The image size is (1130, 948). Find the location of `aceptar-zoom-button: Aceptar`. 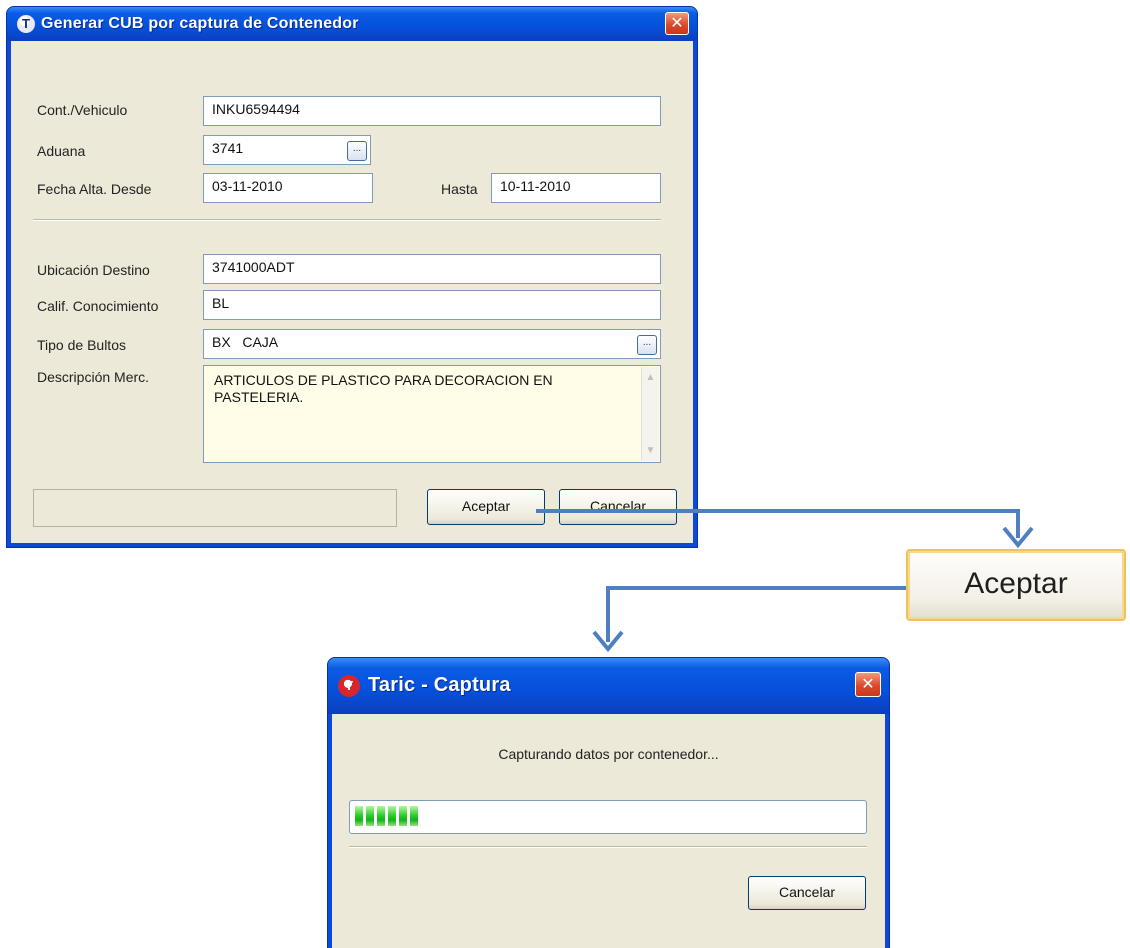

aceptar-zoom-button: Aceptar is located at coordinates (1016, 585).